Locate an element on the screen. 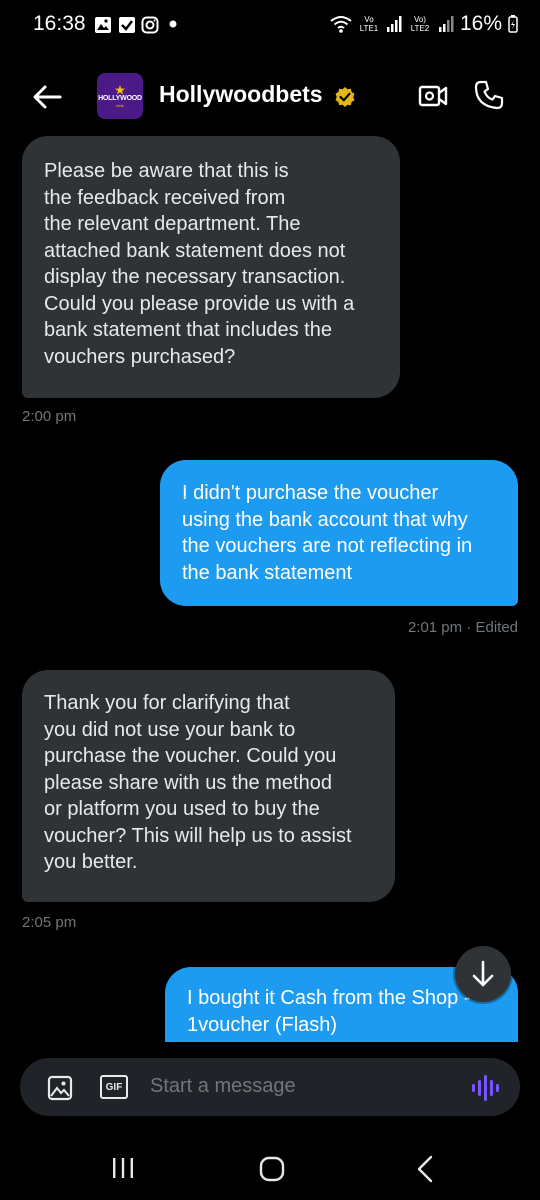  contact-avatar: HOLLYWOOD bets is located at coordinates (120, 96).